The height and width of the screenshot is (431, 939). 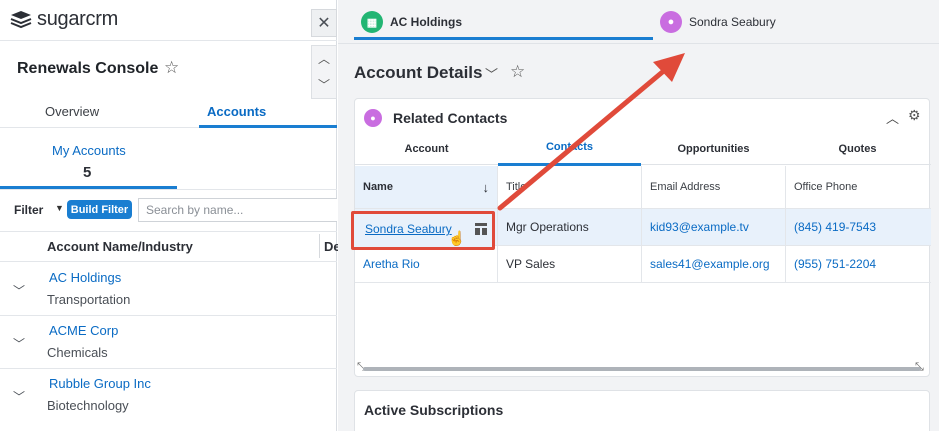 I want to click on column-header-email: Email Address, so click(x=714, y=187).